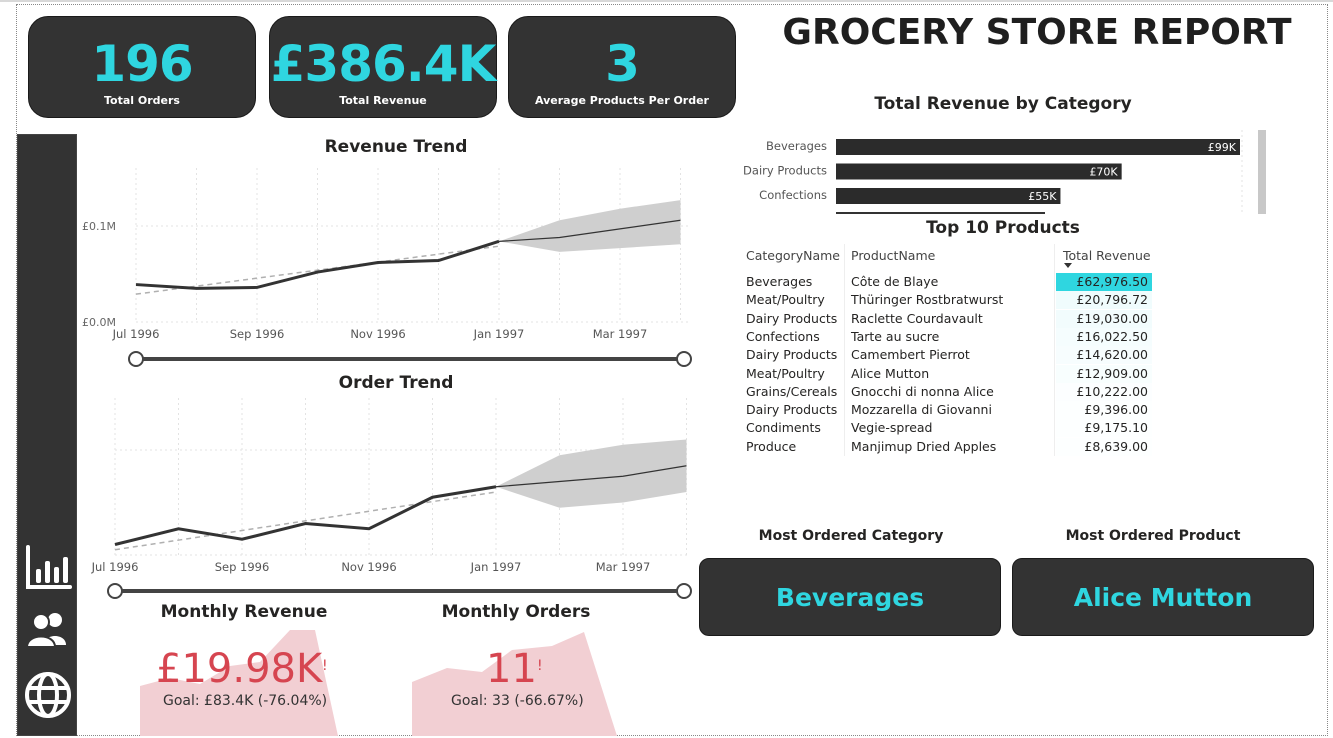  Describe the element at coordinates (1112, 281) in the screenshot. I see `revenue-cell: £62,976.50` at that location.